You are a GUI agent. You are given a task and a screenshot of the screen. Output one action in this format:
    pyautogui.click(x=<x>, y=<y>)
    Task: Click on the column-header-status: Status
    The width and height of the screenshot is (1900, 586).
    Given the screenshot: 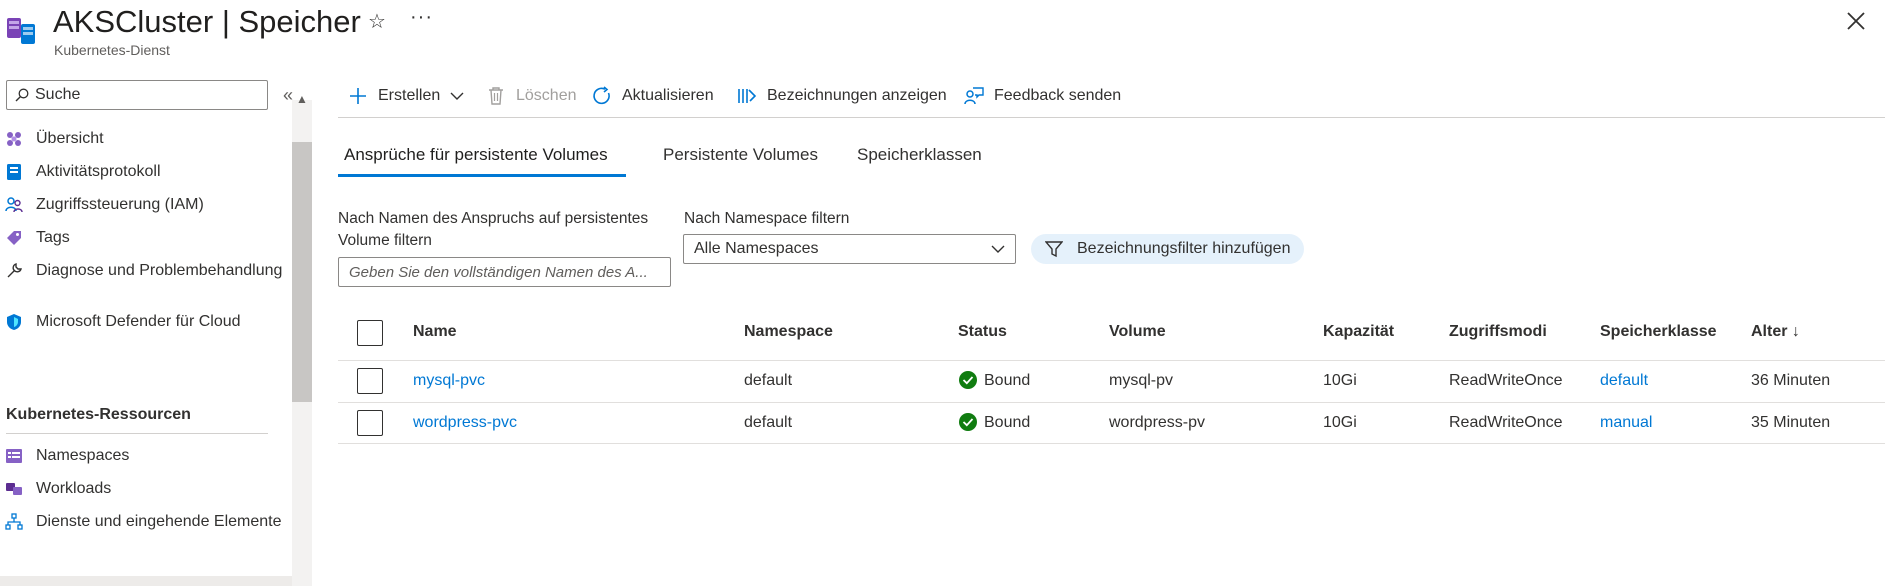 What is the action you would take?
    pyautogui.click(x=982, y=332)
    